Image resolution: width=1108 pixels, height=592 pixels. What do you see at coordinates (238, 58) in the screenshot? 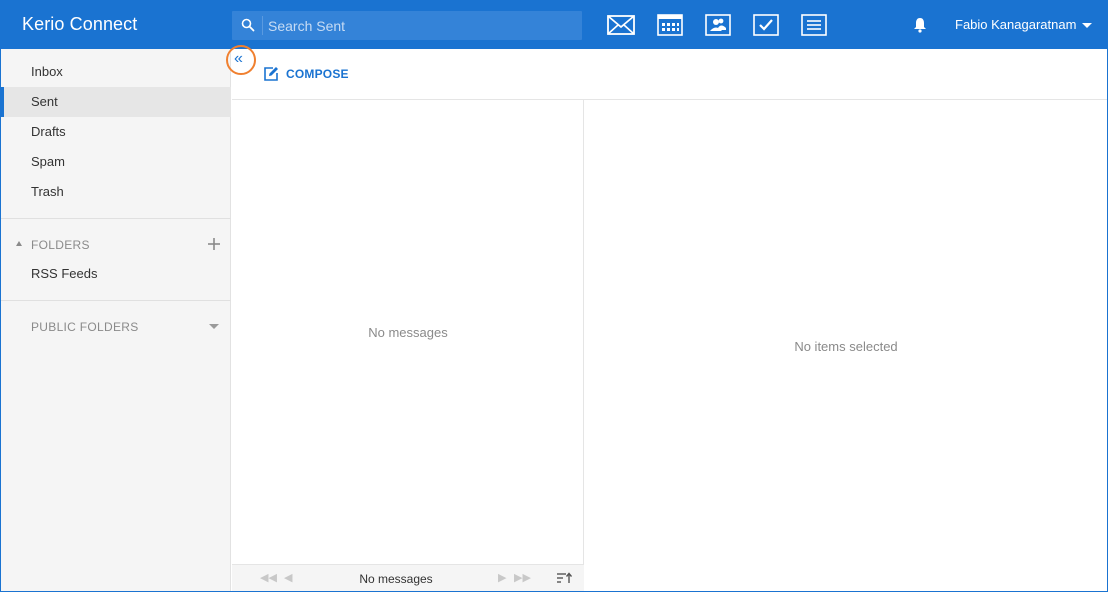
I see `double-chevron-left-icon: «` at bounding box center [238, 58].